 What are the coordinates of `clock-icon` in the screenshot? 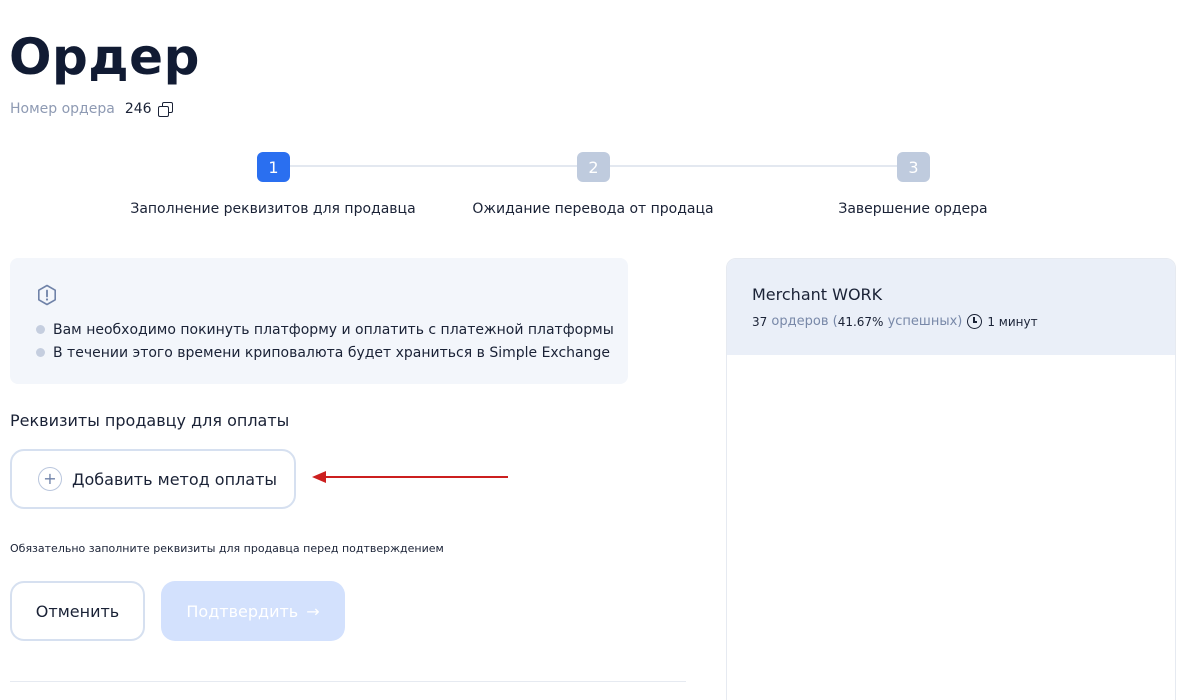 It's located at (975, 321).